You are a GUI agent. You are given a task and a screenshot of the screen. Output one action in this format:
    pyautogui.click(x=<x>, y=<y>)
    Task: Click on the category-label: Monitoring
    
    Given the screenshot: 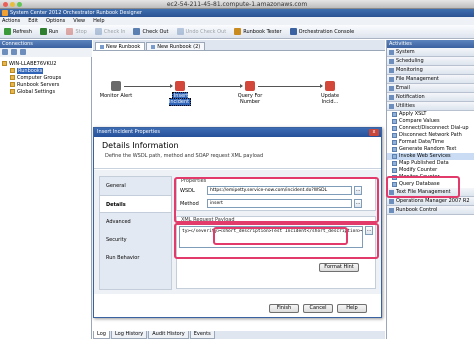 What is the action you would take?
    pyautogui.click(x=409, y=69)
    